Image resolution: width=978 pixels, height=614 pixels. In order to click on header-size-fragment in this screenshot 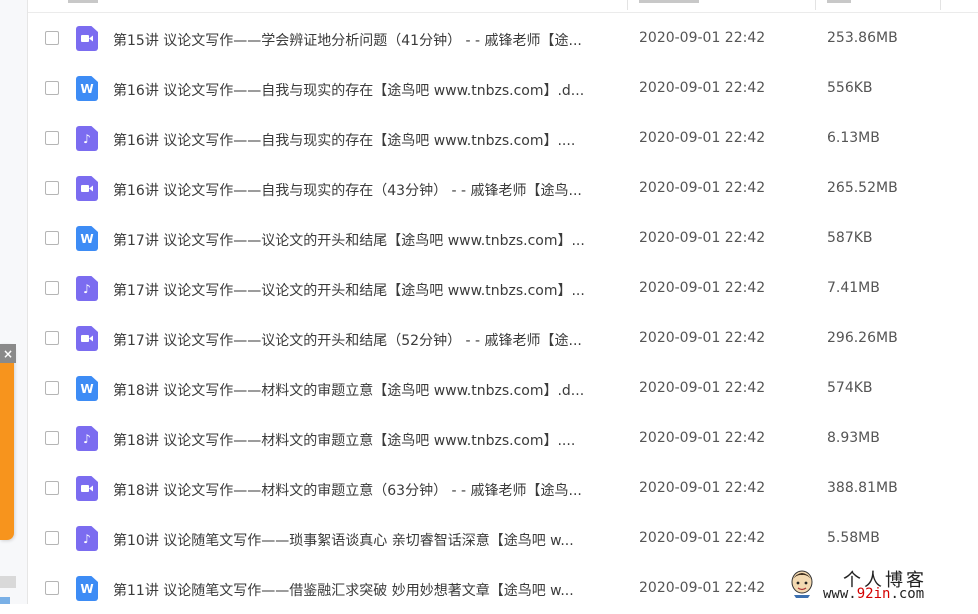, I will do `click(839, 1)`.